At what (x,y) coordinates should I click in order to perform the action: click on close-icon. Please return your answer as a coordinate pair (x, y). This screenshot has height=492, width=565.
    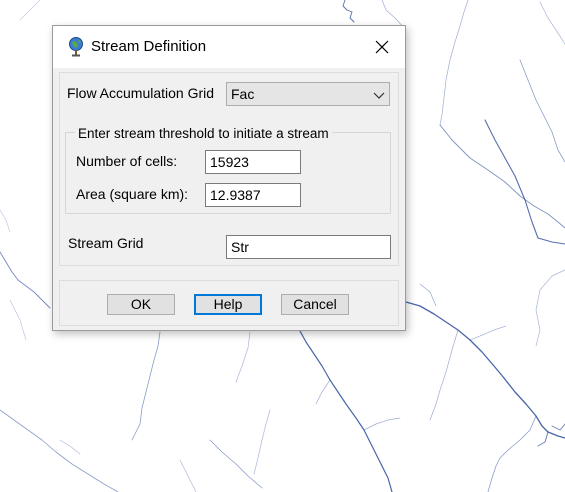
    Looking at the image, I should click on (382, 47).